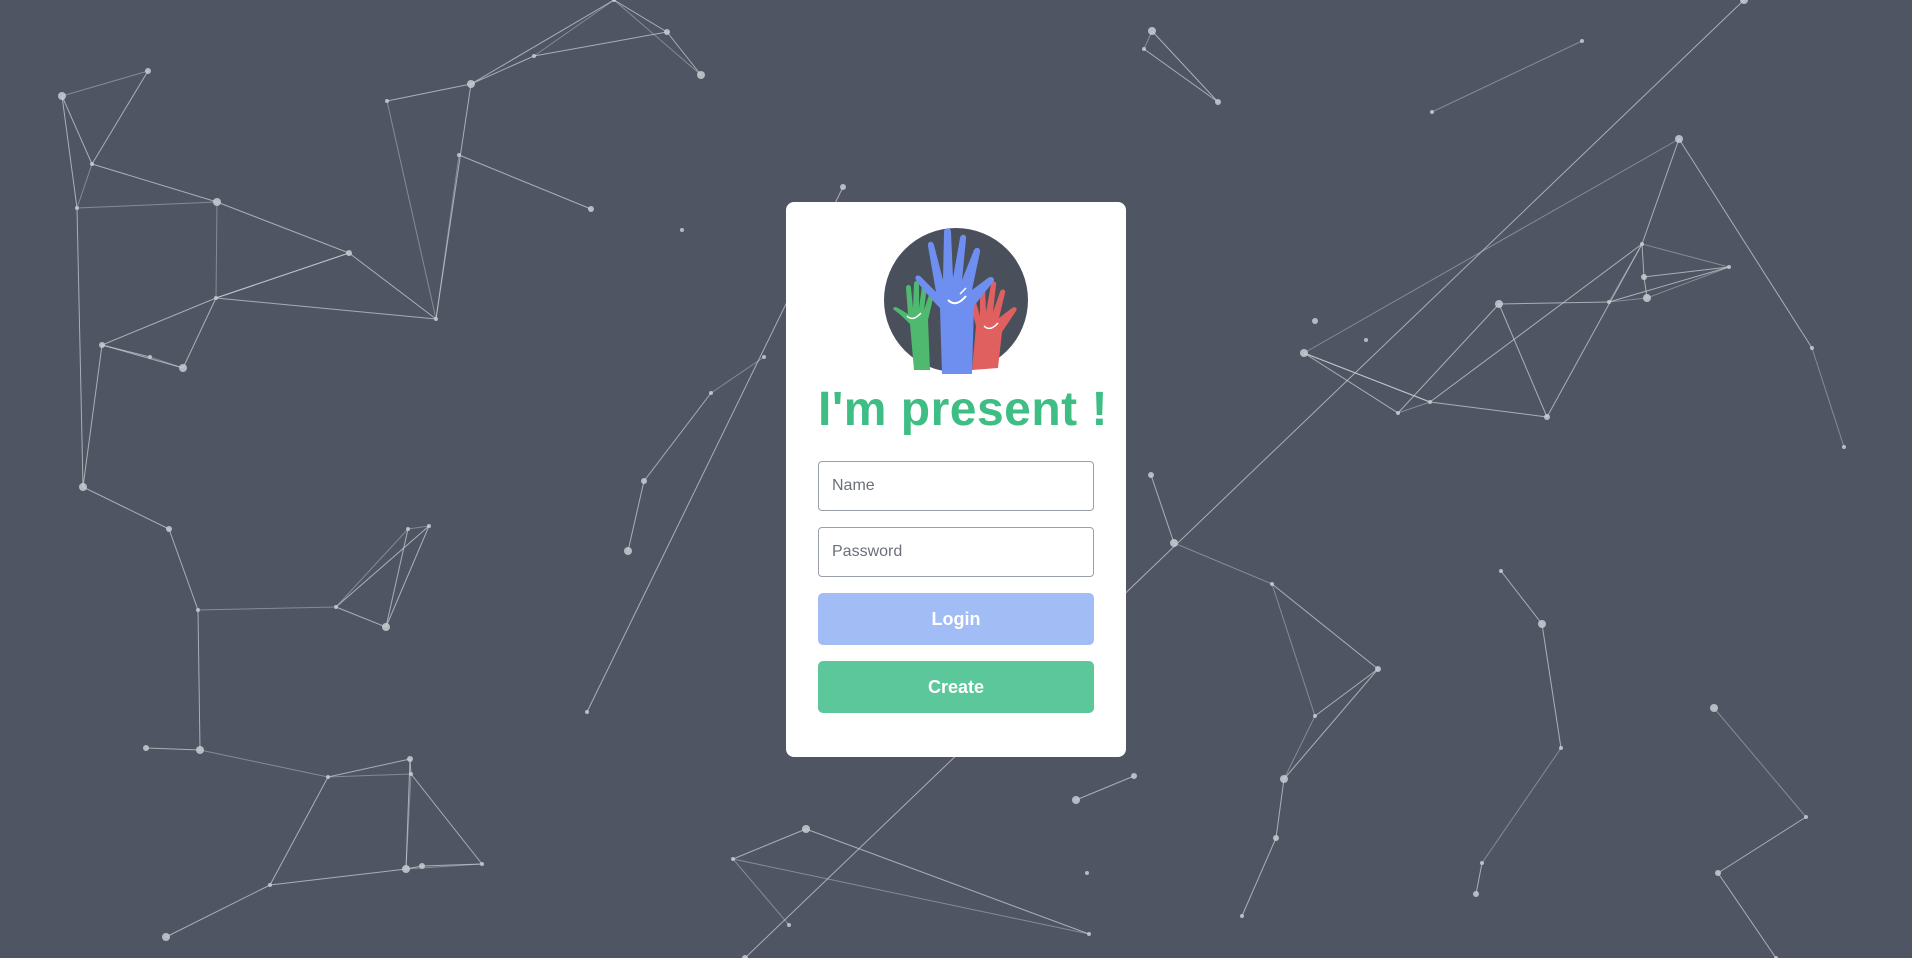  I want to click on name-input, so click(956, 486).